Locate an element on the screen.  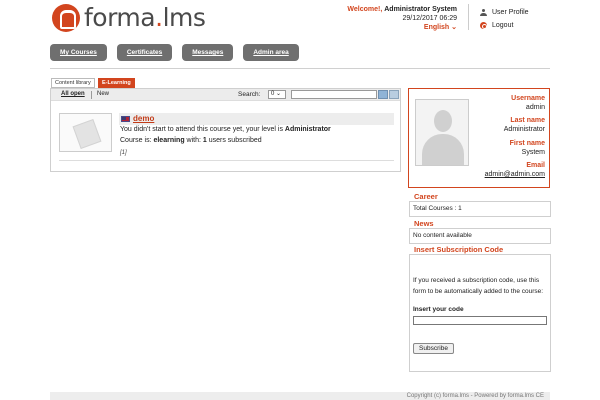
avatar is located at coordinates (442, 132).